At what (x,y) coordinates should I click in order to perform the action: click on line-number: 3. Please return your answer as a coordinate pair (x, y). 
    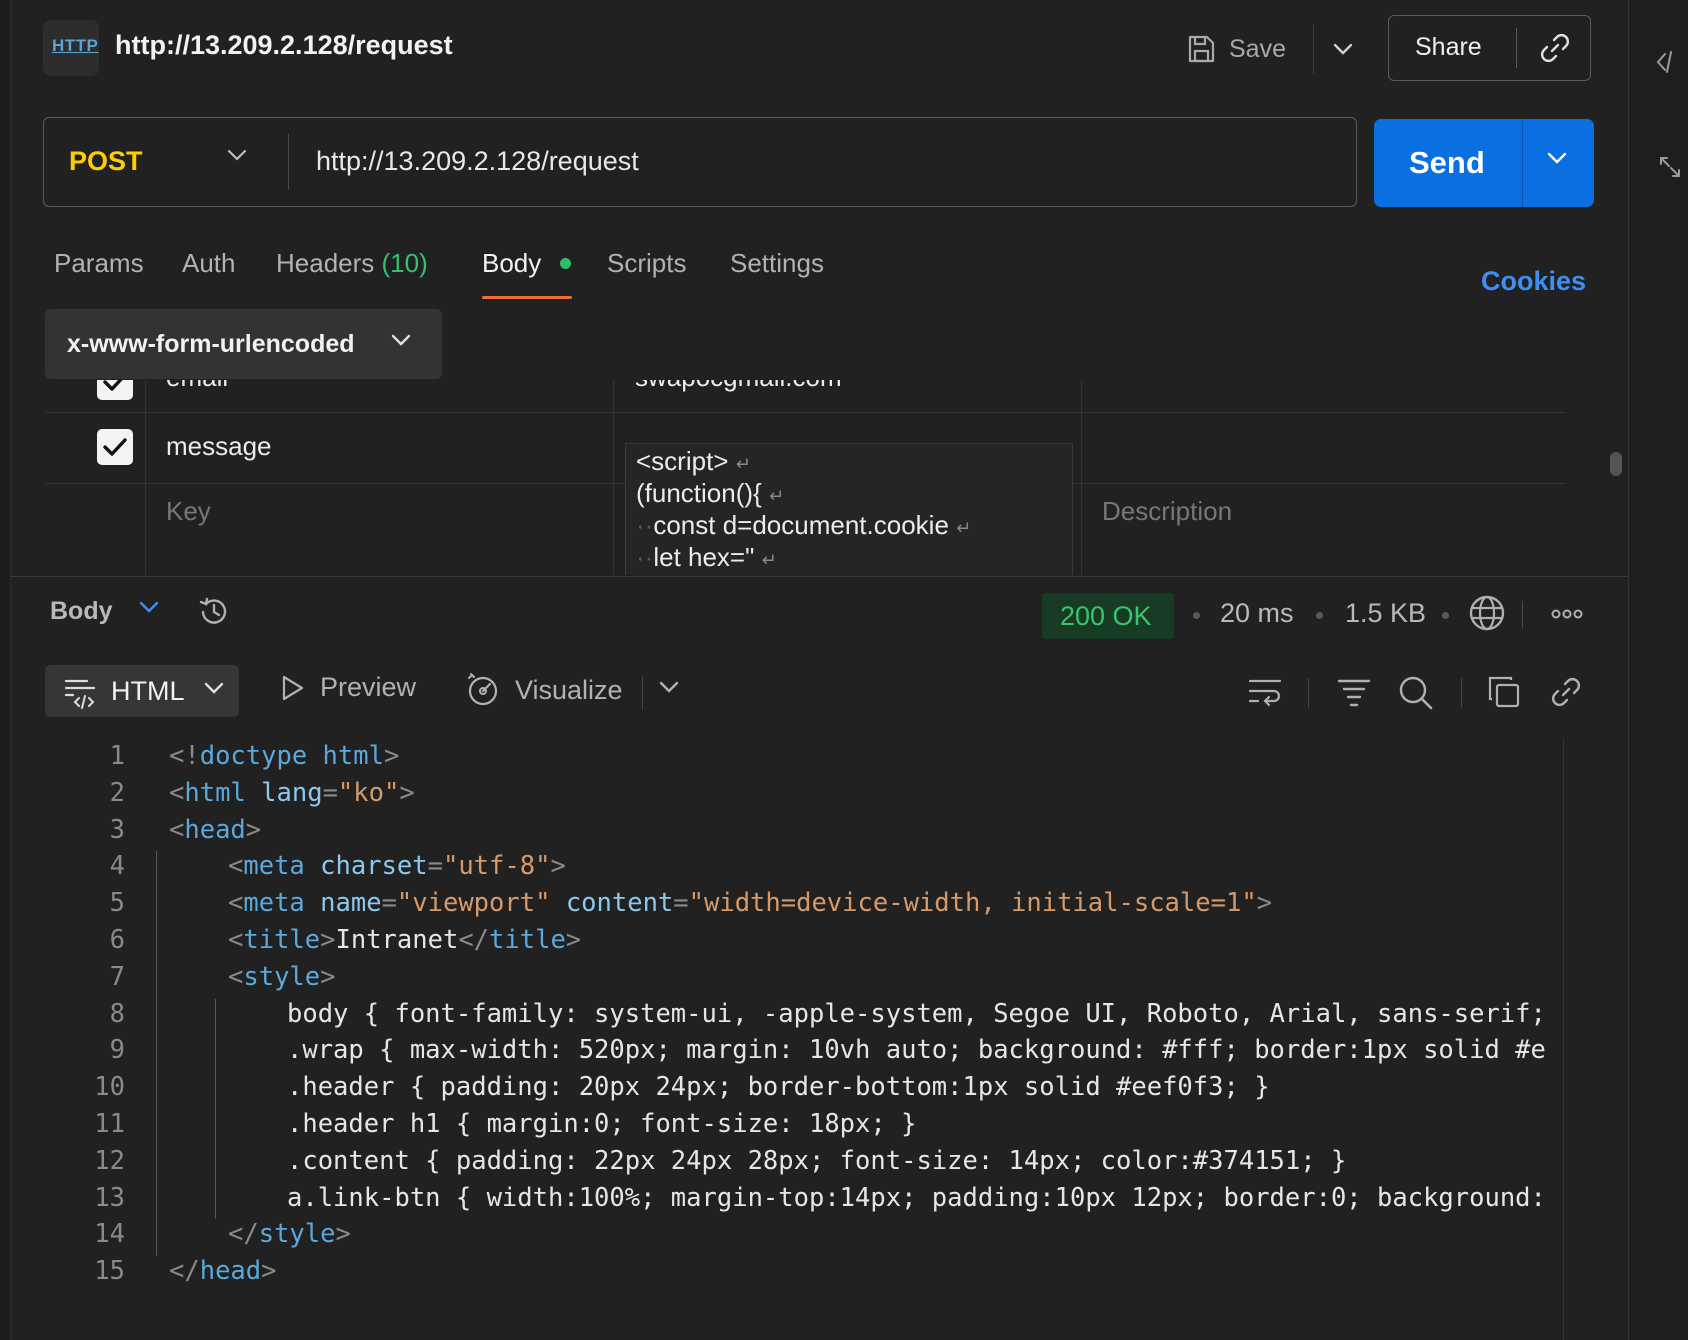
    Looking at the image, I should click on (117, 829).